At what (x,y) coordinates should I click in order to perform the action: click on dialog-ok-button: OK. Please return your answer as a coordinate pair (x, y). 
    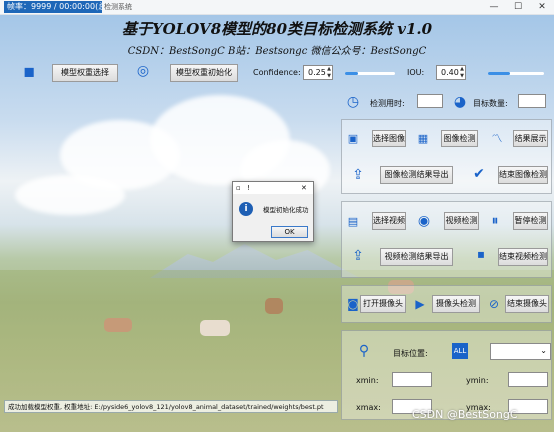
    Looking at the image, I should click on (289, 232).